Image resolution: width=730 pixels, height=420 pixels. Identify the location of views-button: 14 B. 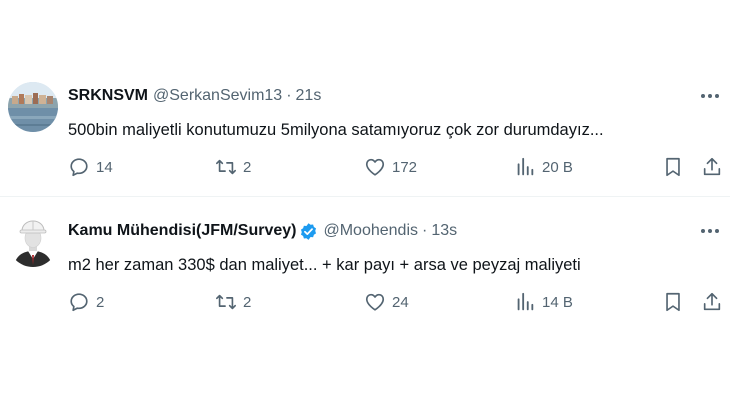
(543, 302).